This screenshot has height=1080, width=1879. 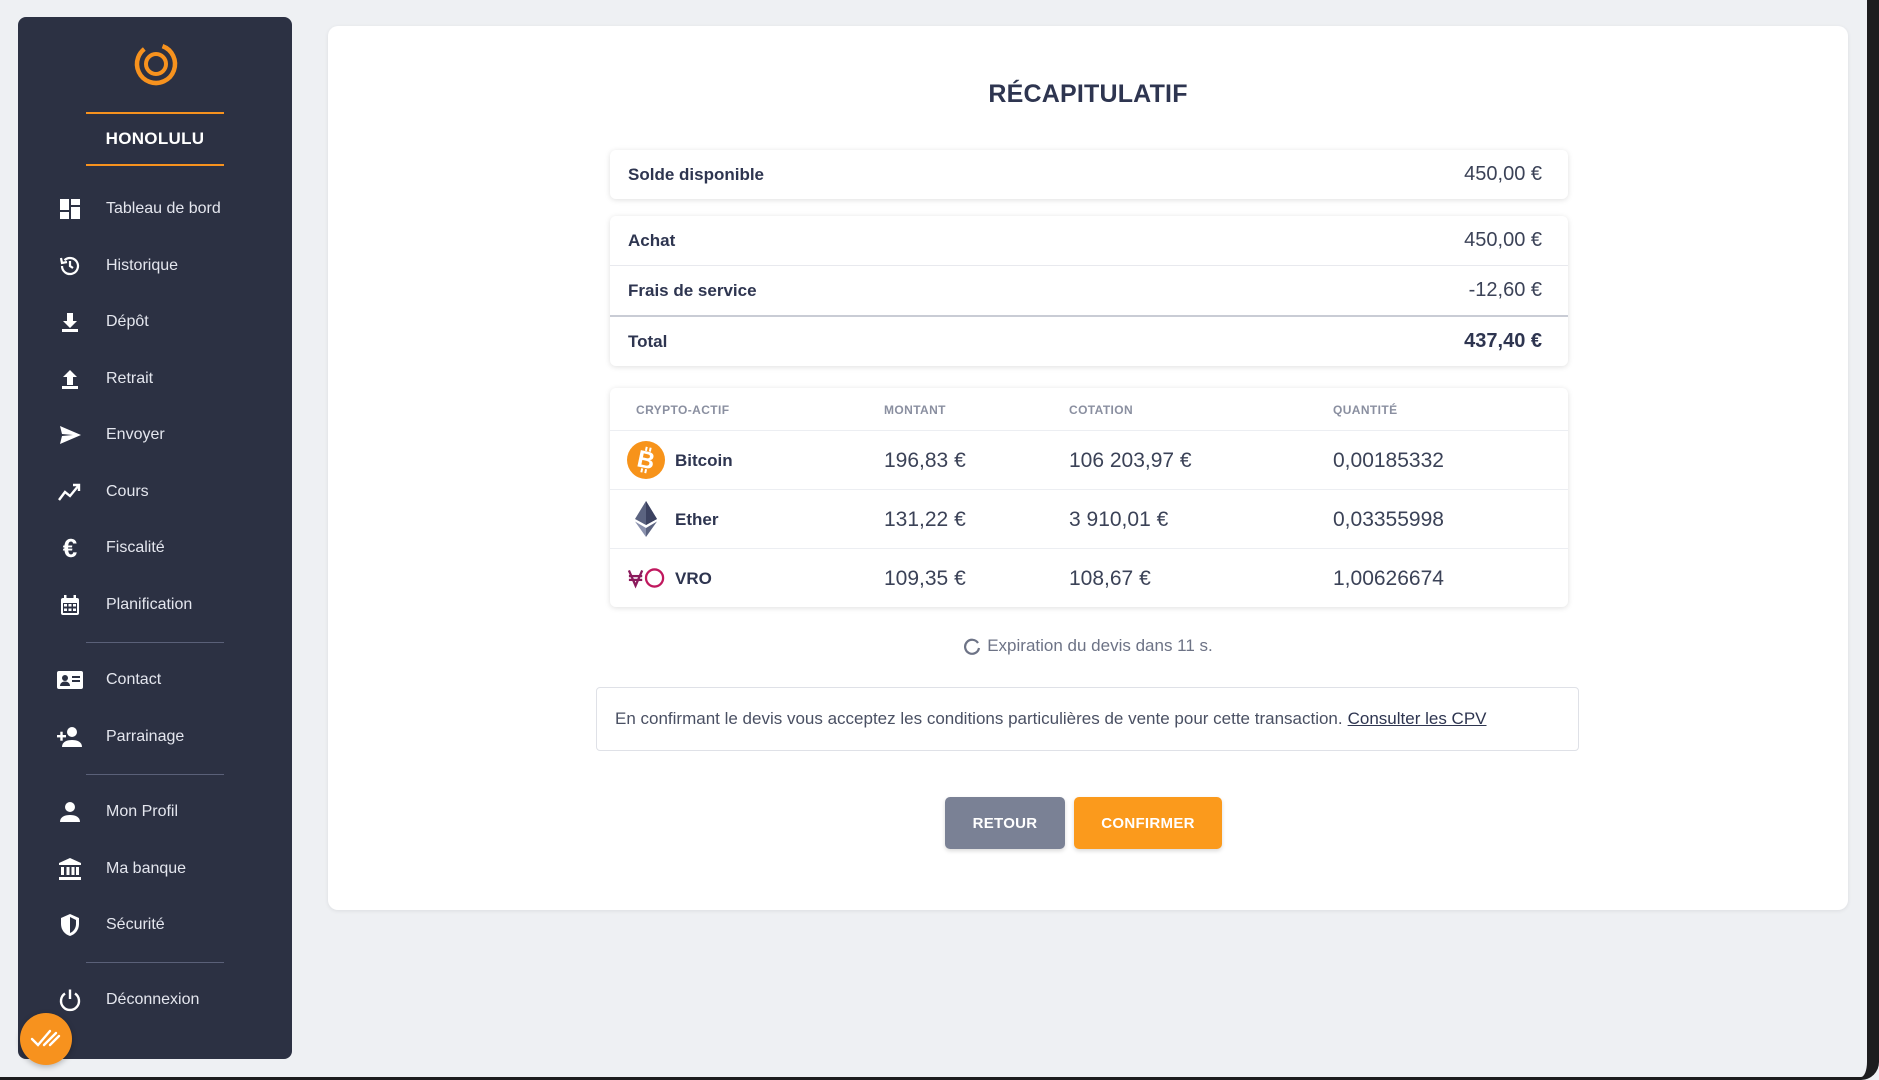 What do you see at coordinates (1101, 410) in the screenshot?
I see `column-header: COTATION` at bounding box center [1101, 410].